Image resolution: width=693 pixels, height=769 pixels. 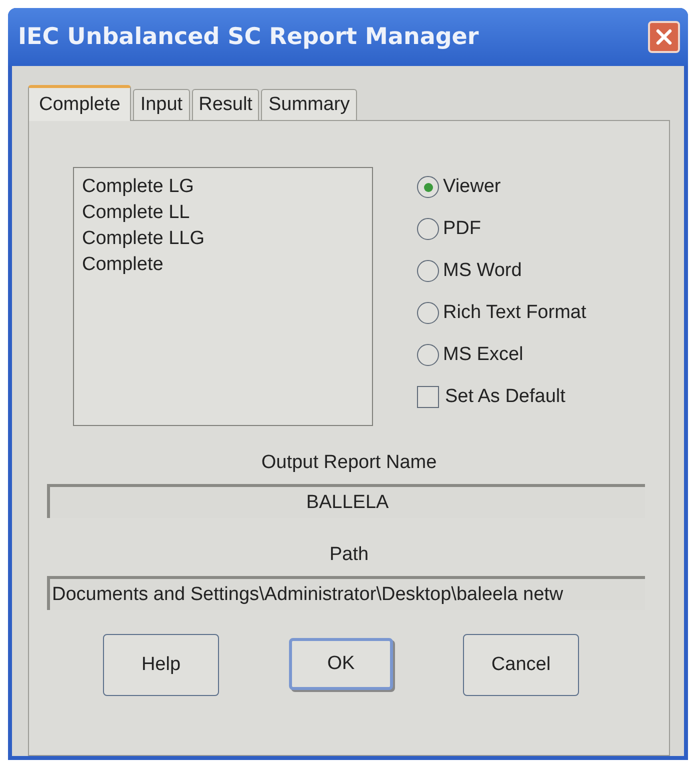 What do you see at coordinates (428, 397) in the screenshot?
I see `checkbox` at bounding box center [428, 397].